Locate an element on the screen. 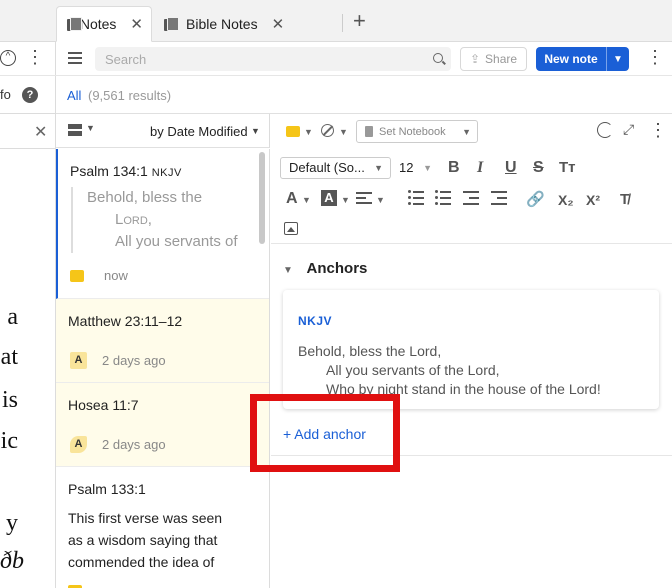 The width and height of the screenshot is (672, 588). chevron-up-icon: ^ is located at coordinates (8, 58).